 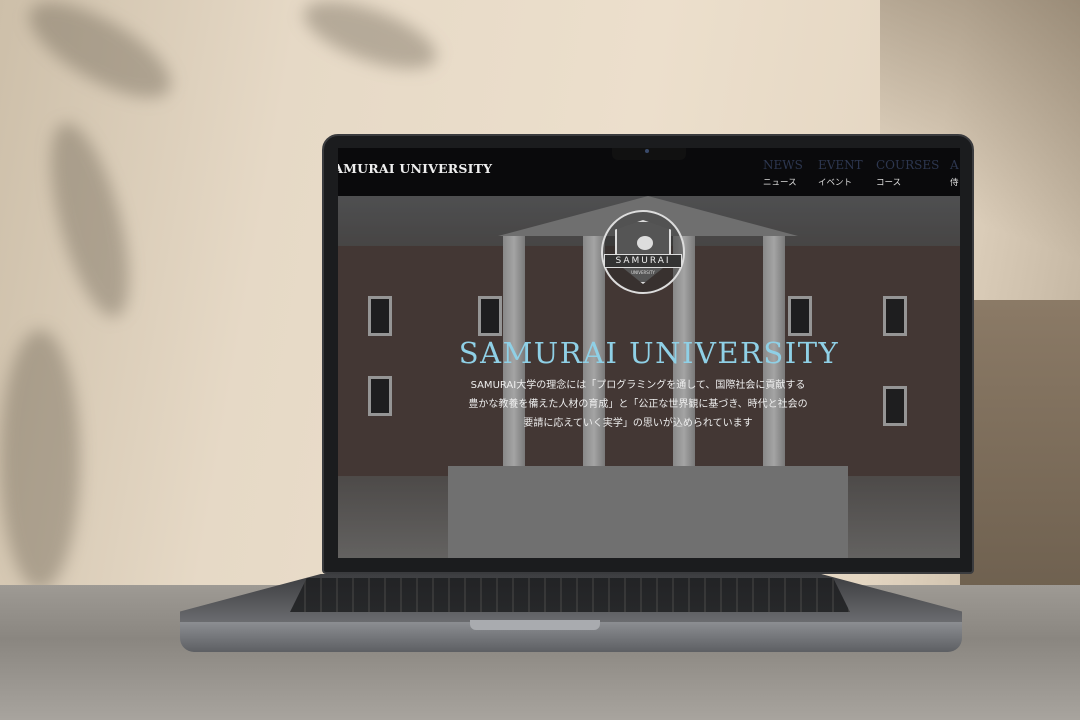 What do you see at coordinates (535, 625) in the screenshot?
I see `laptop-lip` at bounding box center [535, 625].